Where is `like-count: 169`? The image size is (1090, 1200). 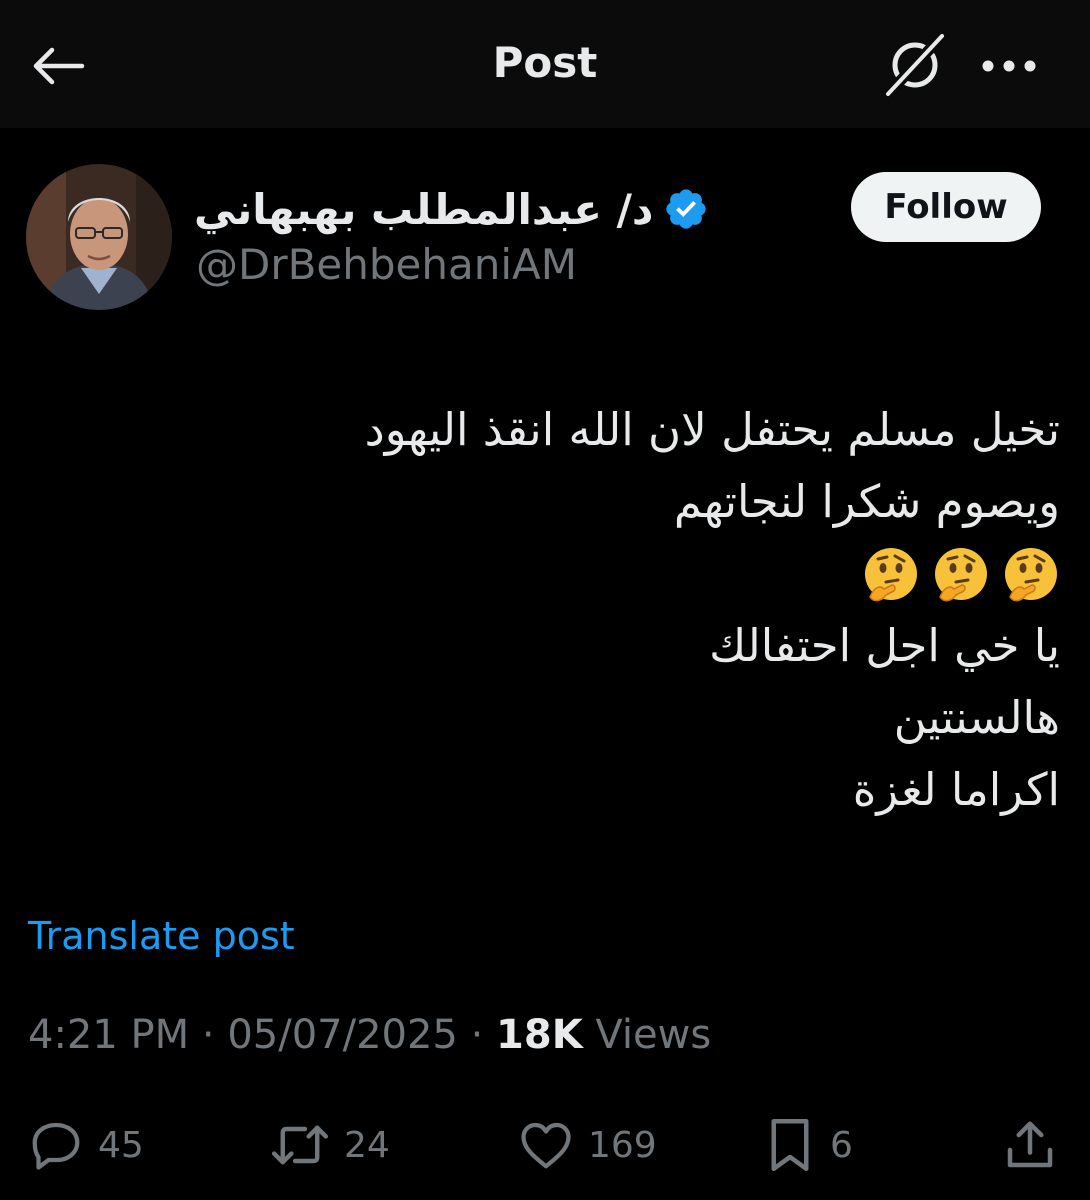 like-count: 169 is located at coordinates (622, 1145).